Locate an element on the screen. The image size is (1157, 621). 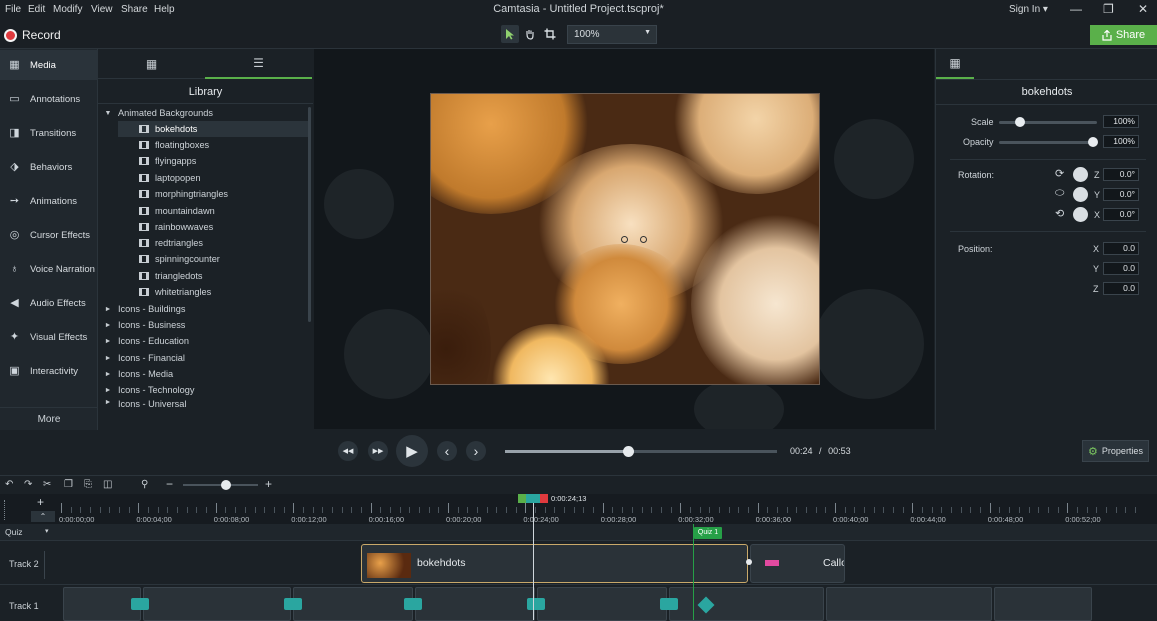
folder-icons-buildings: ► Icons - Buildings is located at coordinates (145, 309).